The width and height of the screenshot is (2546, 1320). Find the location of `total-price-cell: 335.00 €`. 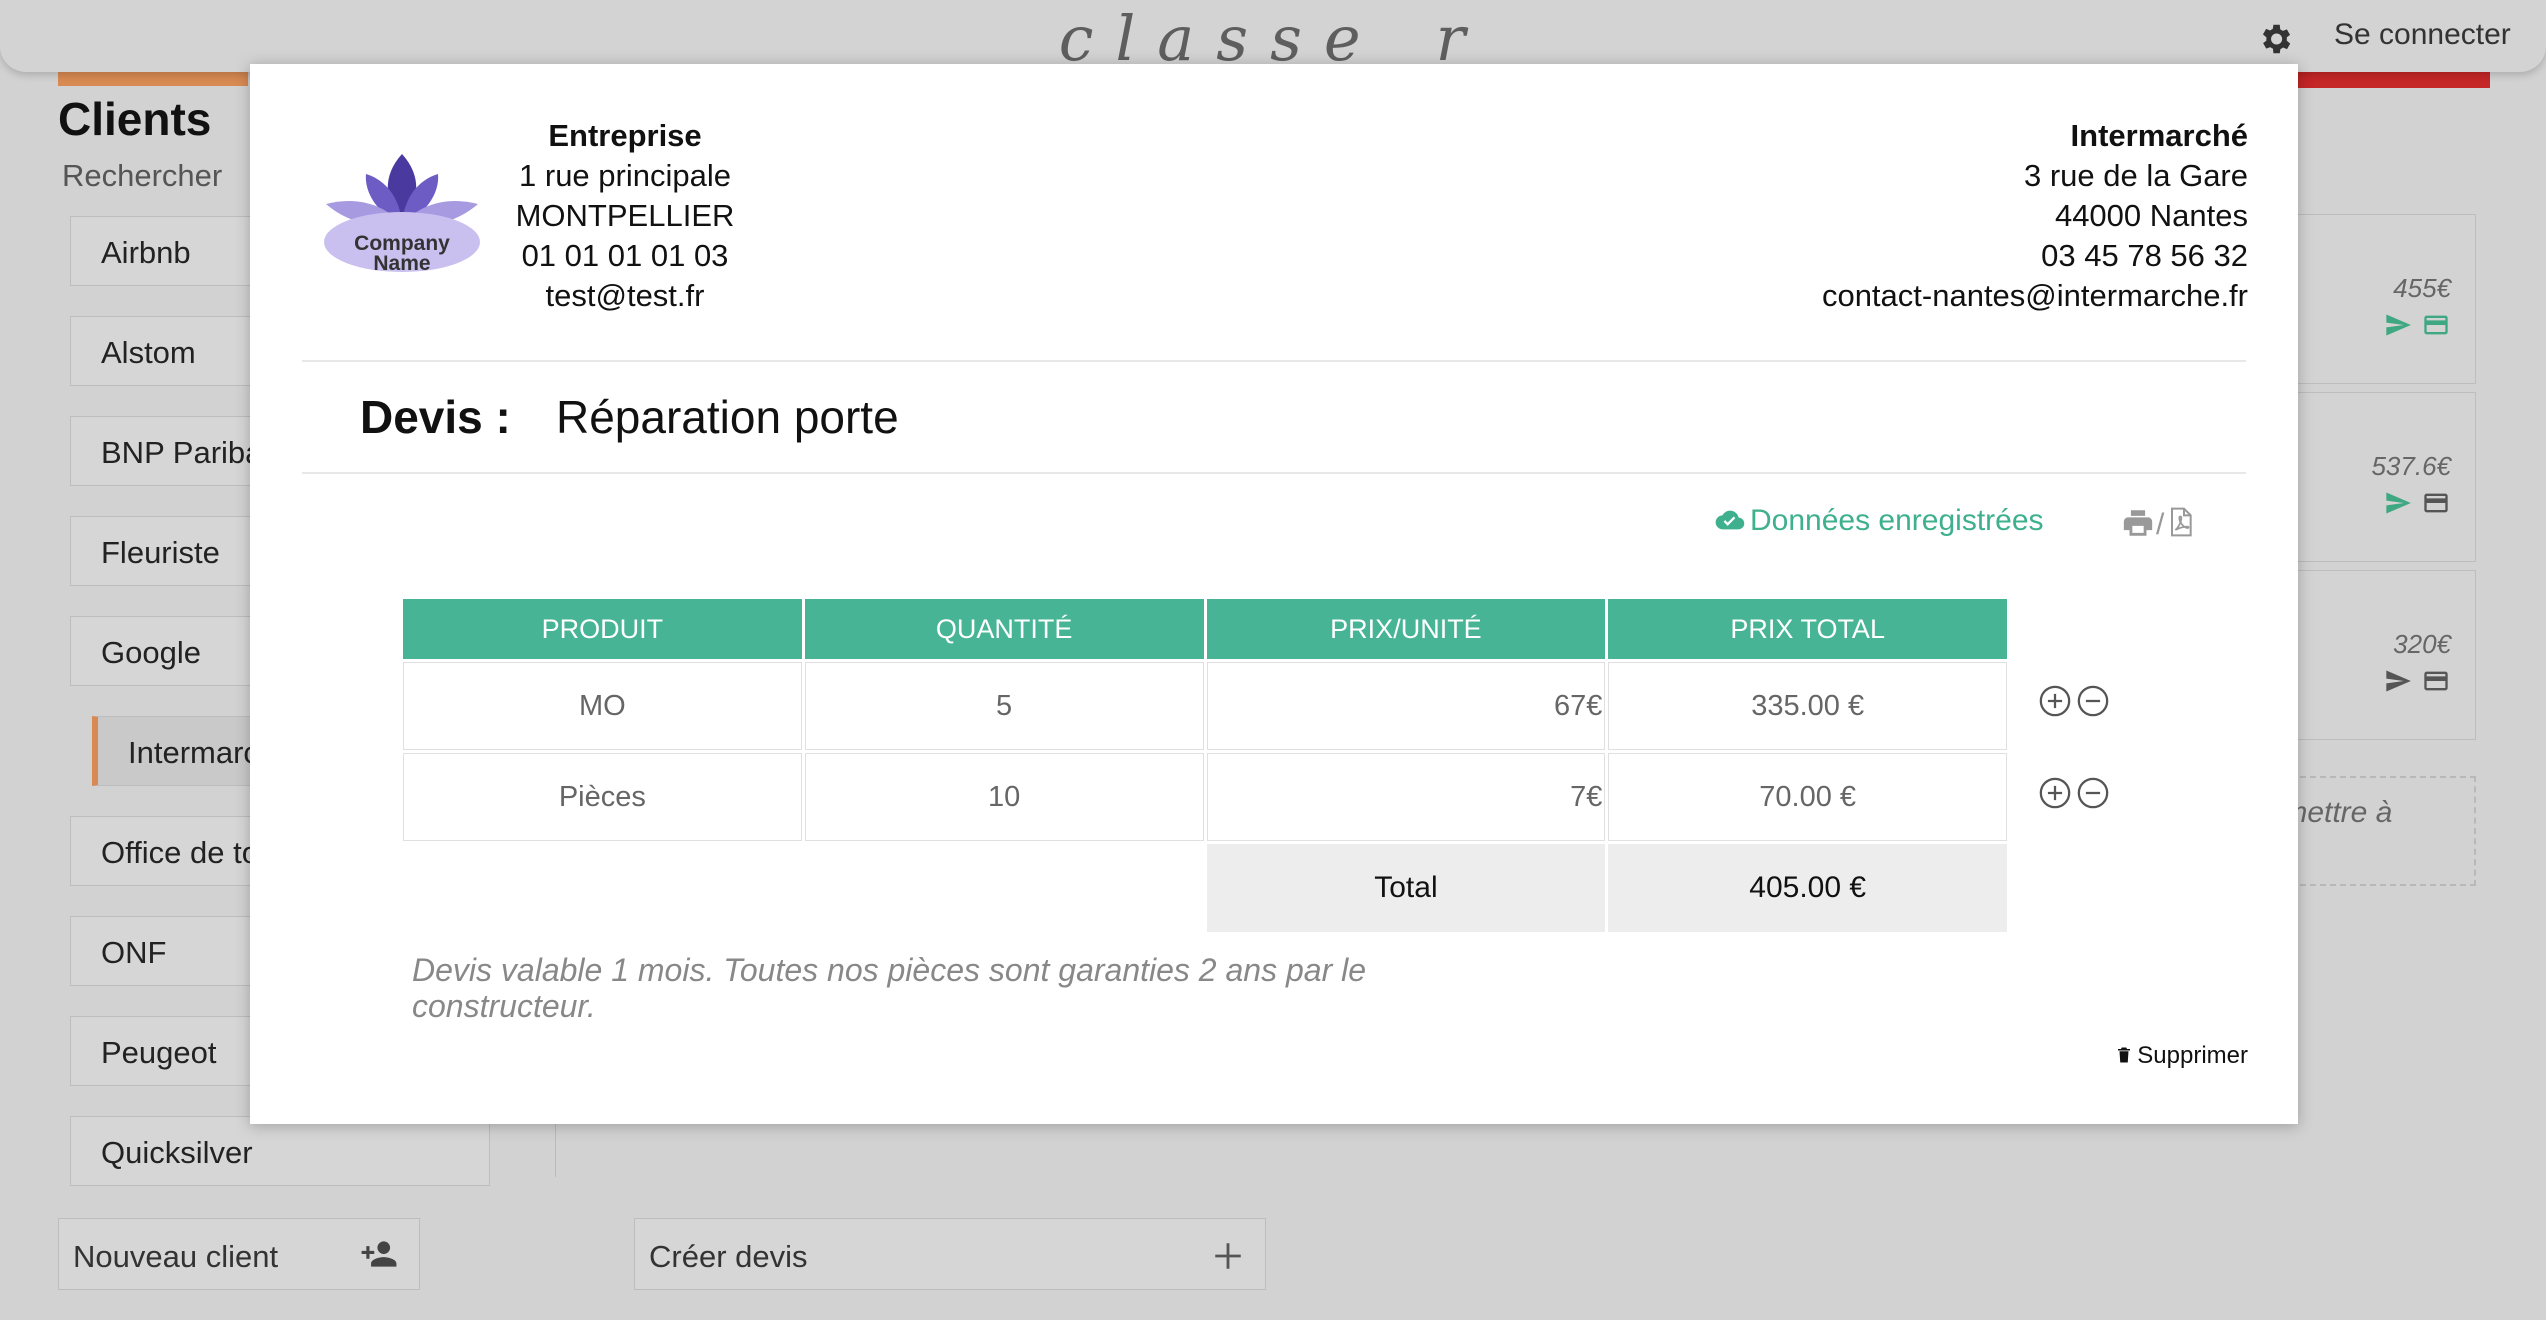

total-price-cell: 335.00 € is located at coordinates (1807, 706).